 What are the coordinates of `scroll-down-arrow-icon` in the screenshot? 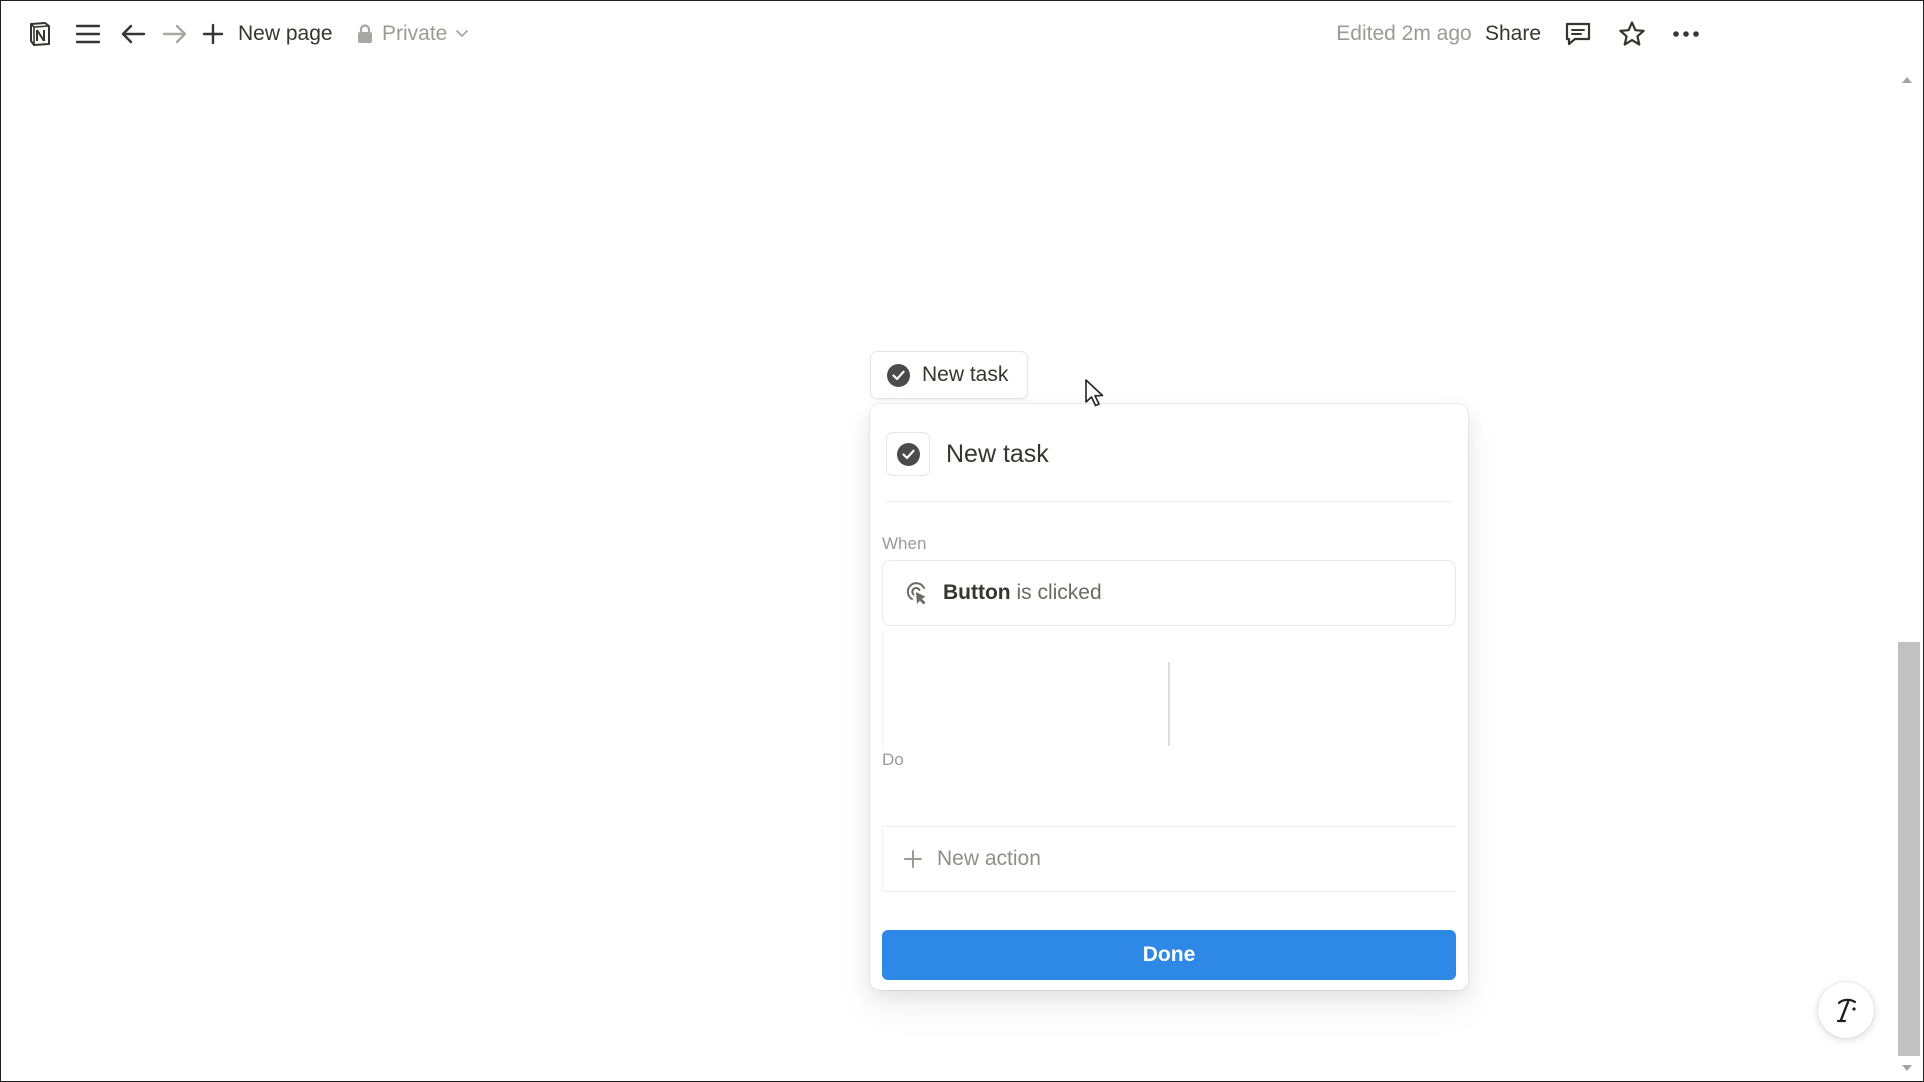 It's located at (1907, 1068).